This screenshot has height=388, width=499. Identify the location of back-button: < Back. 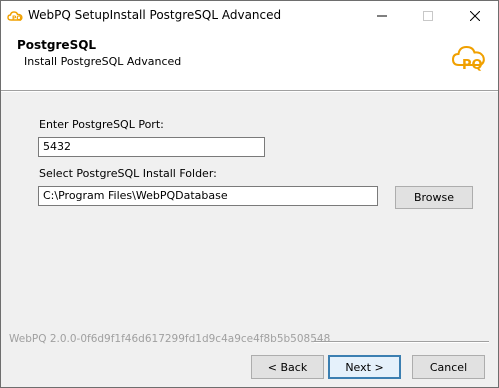
(287, 367).